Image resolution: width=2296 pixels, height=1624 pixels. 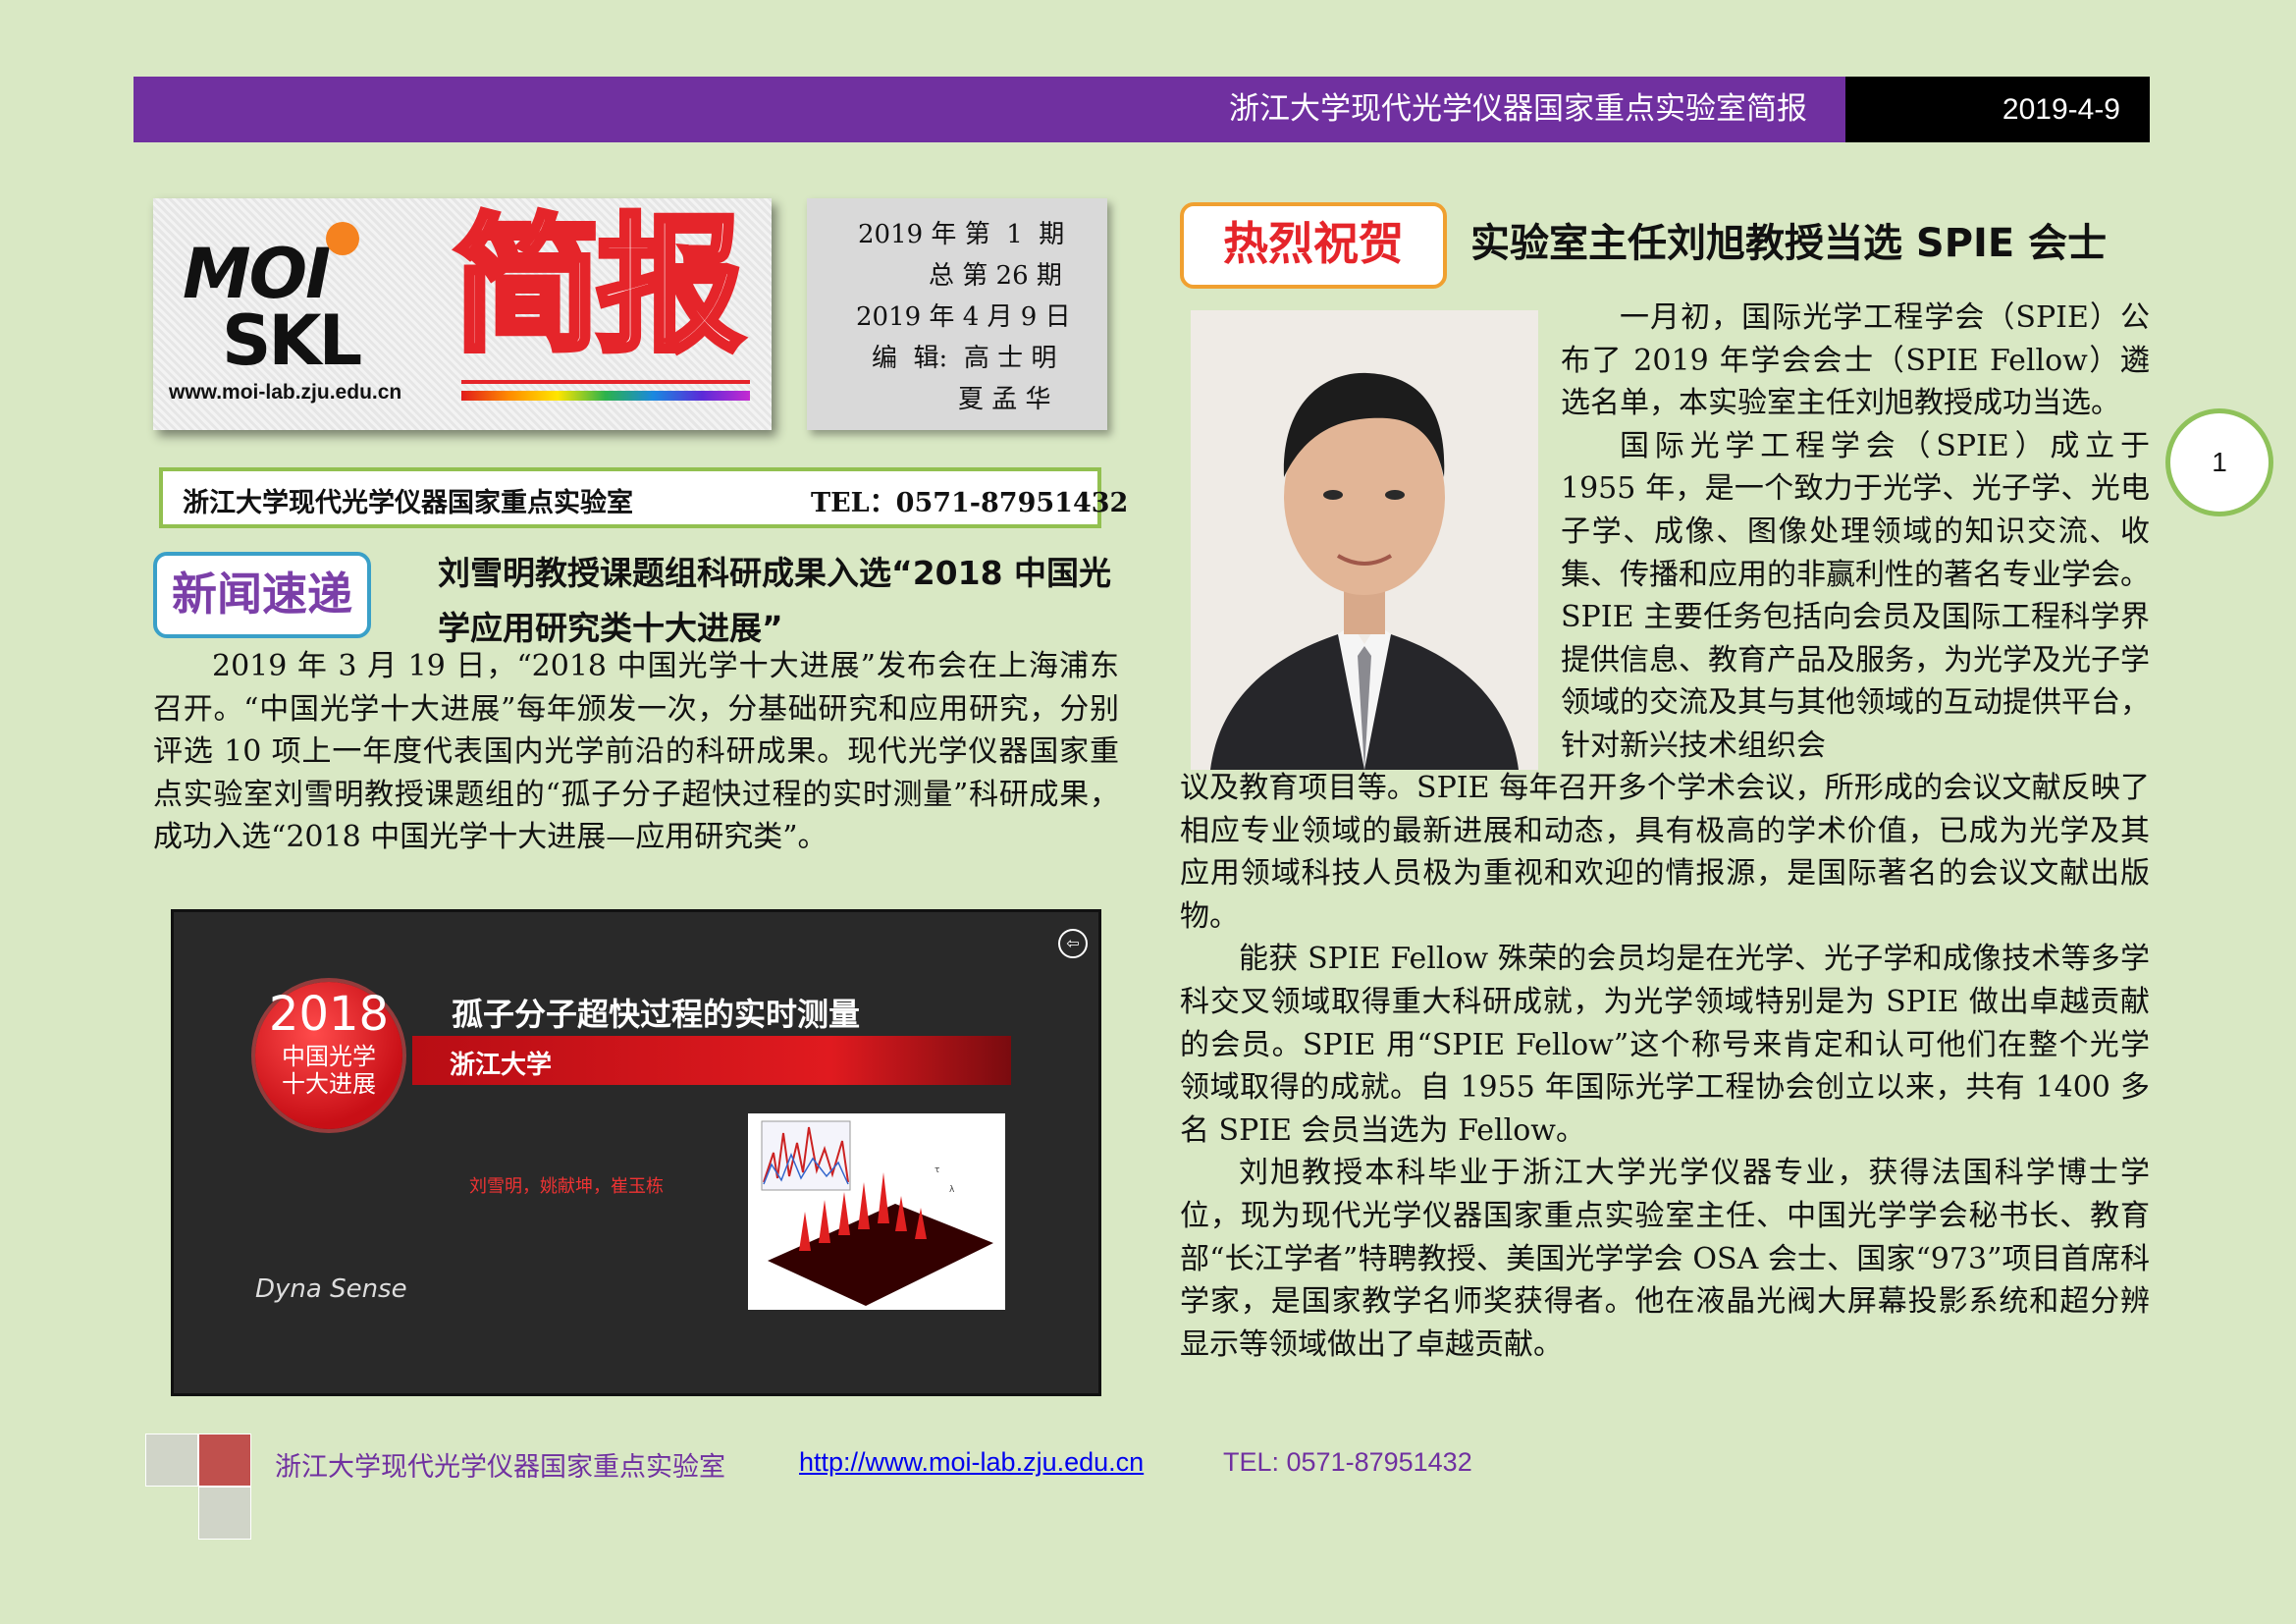 I want to click on news-title: 刘雪明教授课题组科研成果入选“2018 中国光学应用研究类十大进展”, so click(x=775, y=600).